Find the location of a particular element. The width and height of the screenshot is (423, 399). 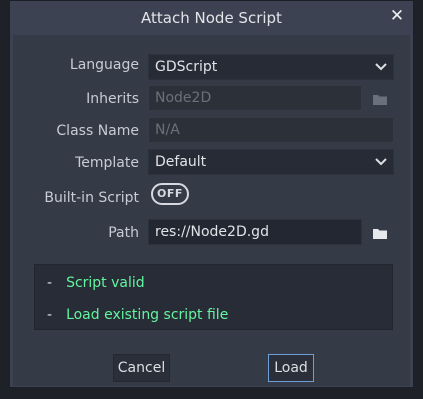

cancel-button: Cancel is located at coordinates (141, 368).